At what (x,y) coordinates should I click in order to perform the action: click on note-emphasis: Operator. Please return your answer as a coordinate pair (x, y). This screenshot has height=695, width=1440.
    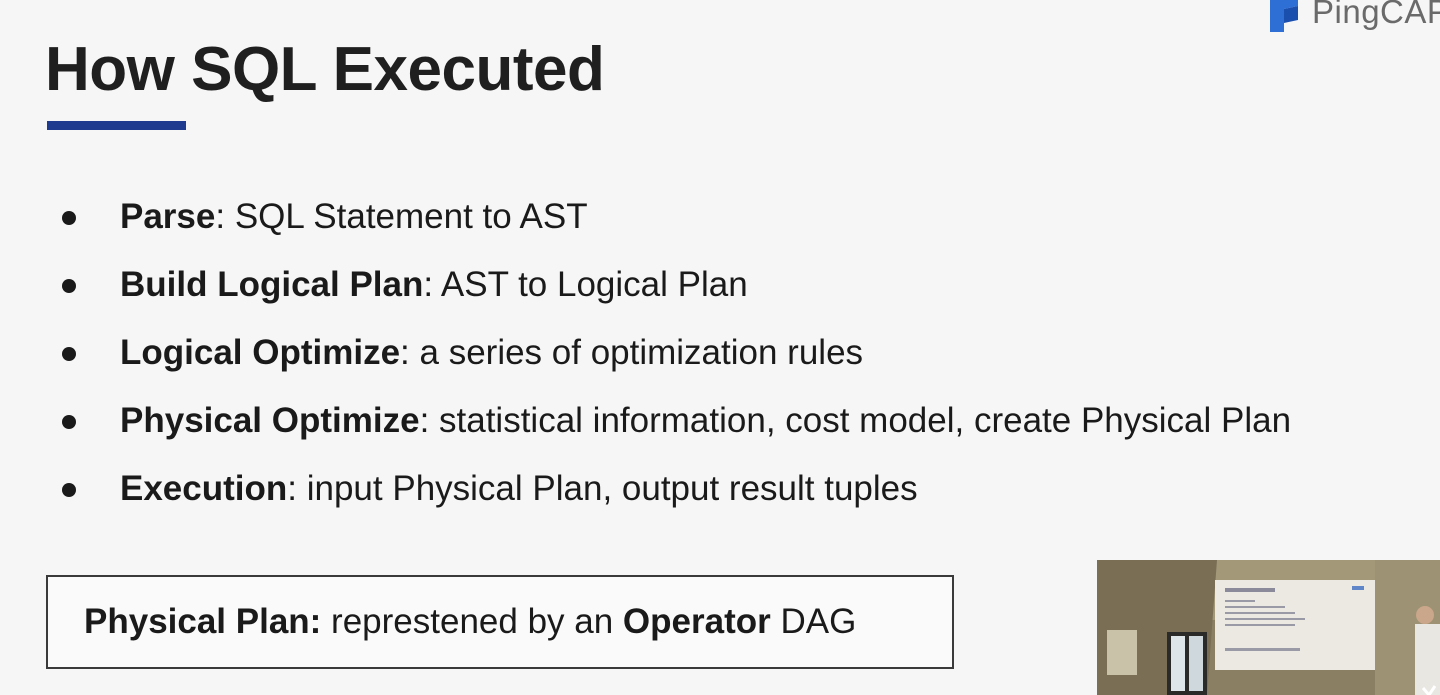
    Looking at the image, I should click on (696, 621).